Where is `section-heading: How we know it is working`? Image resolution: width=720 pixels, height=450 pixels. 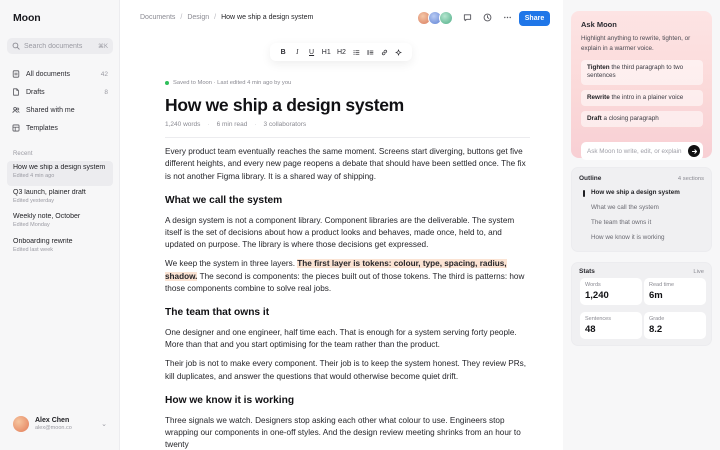 section-heading: How we know it is working is located at coordinates (347, 400).